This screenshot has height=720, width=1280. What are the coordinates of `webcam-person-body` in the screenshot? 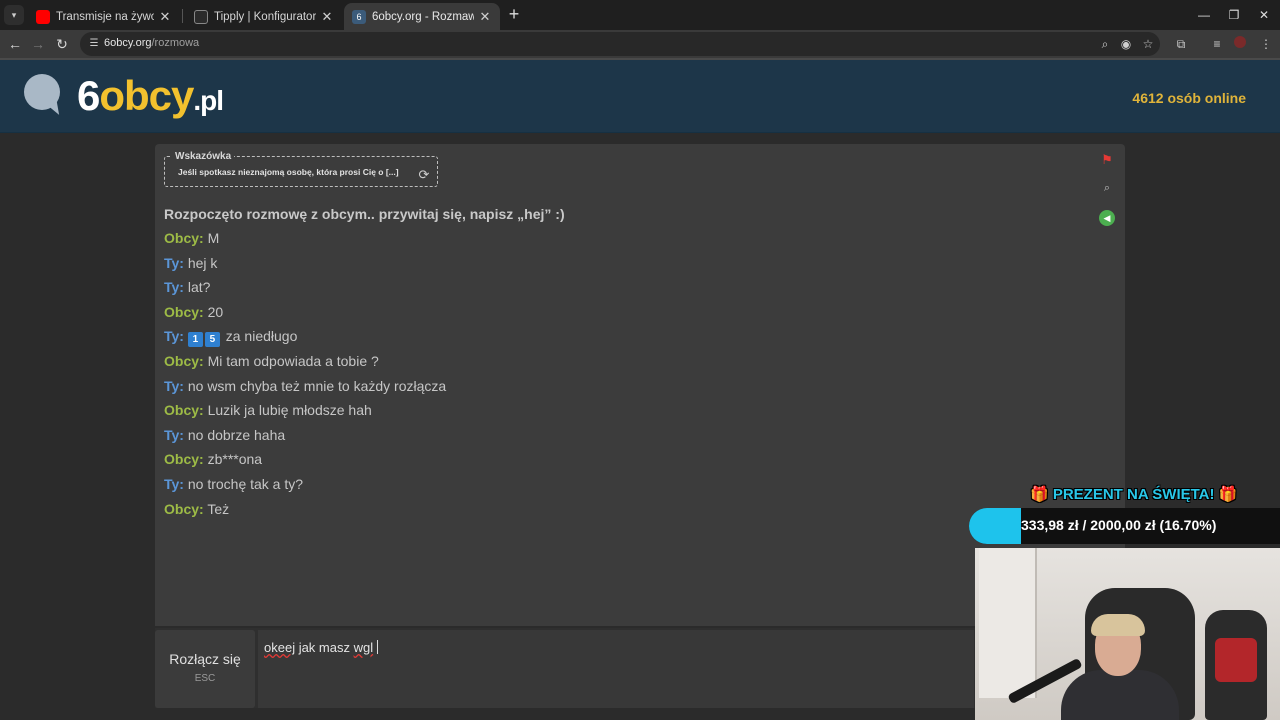 It's located at (1120, 695).